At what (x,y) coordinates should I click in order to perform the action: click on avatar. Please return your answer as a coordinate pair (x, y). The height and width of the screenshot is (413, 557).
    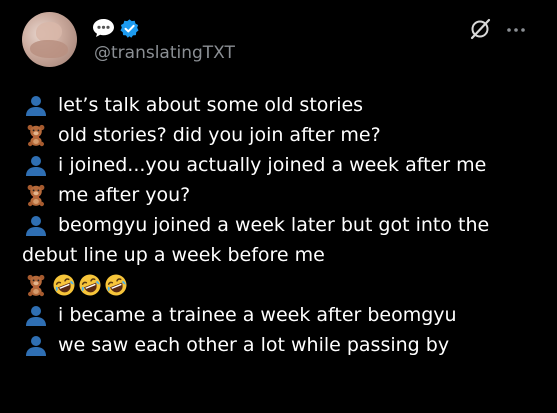
    Looking at the image, I should click on (49, 39).